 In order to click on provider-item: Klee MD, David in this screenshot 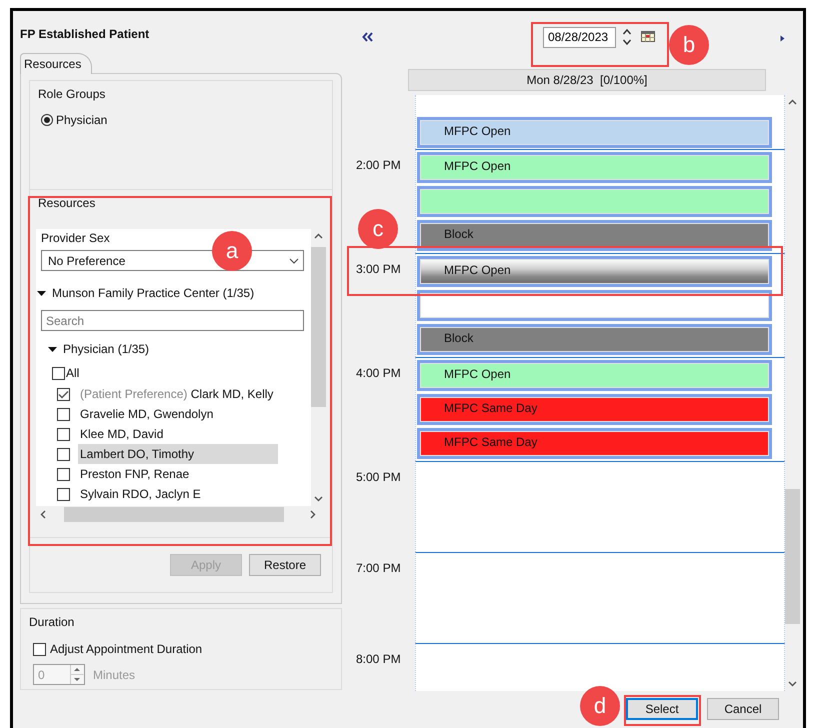, I will do `click(178, 434)`.